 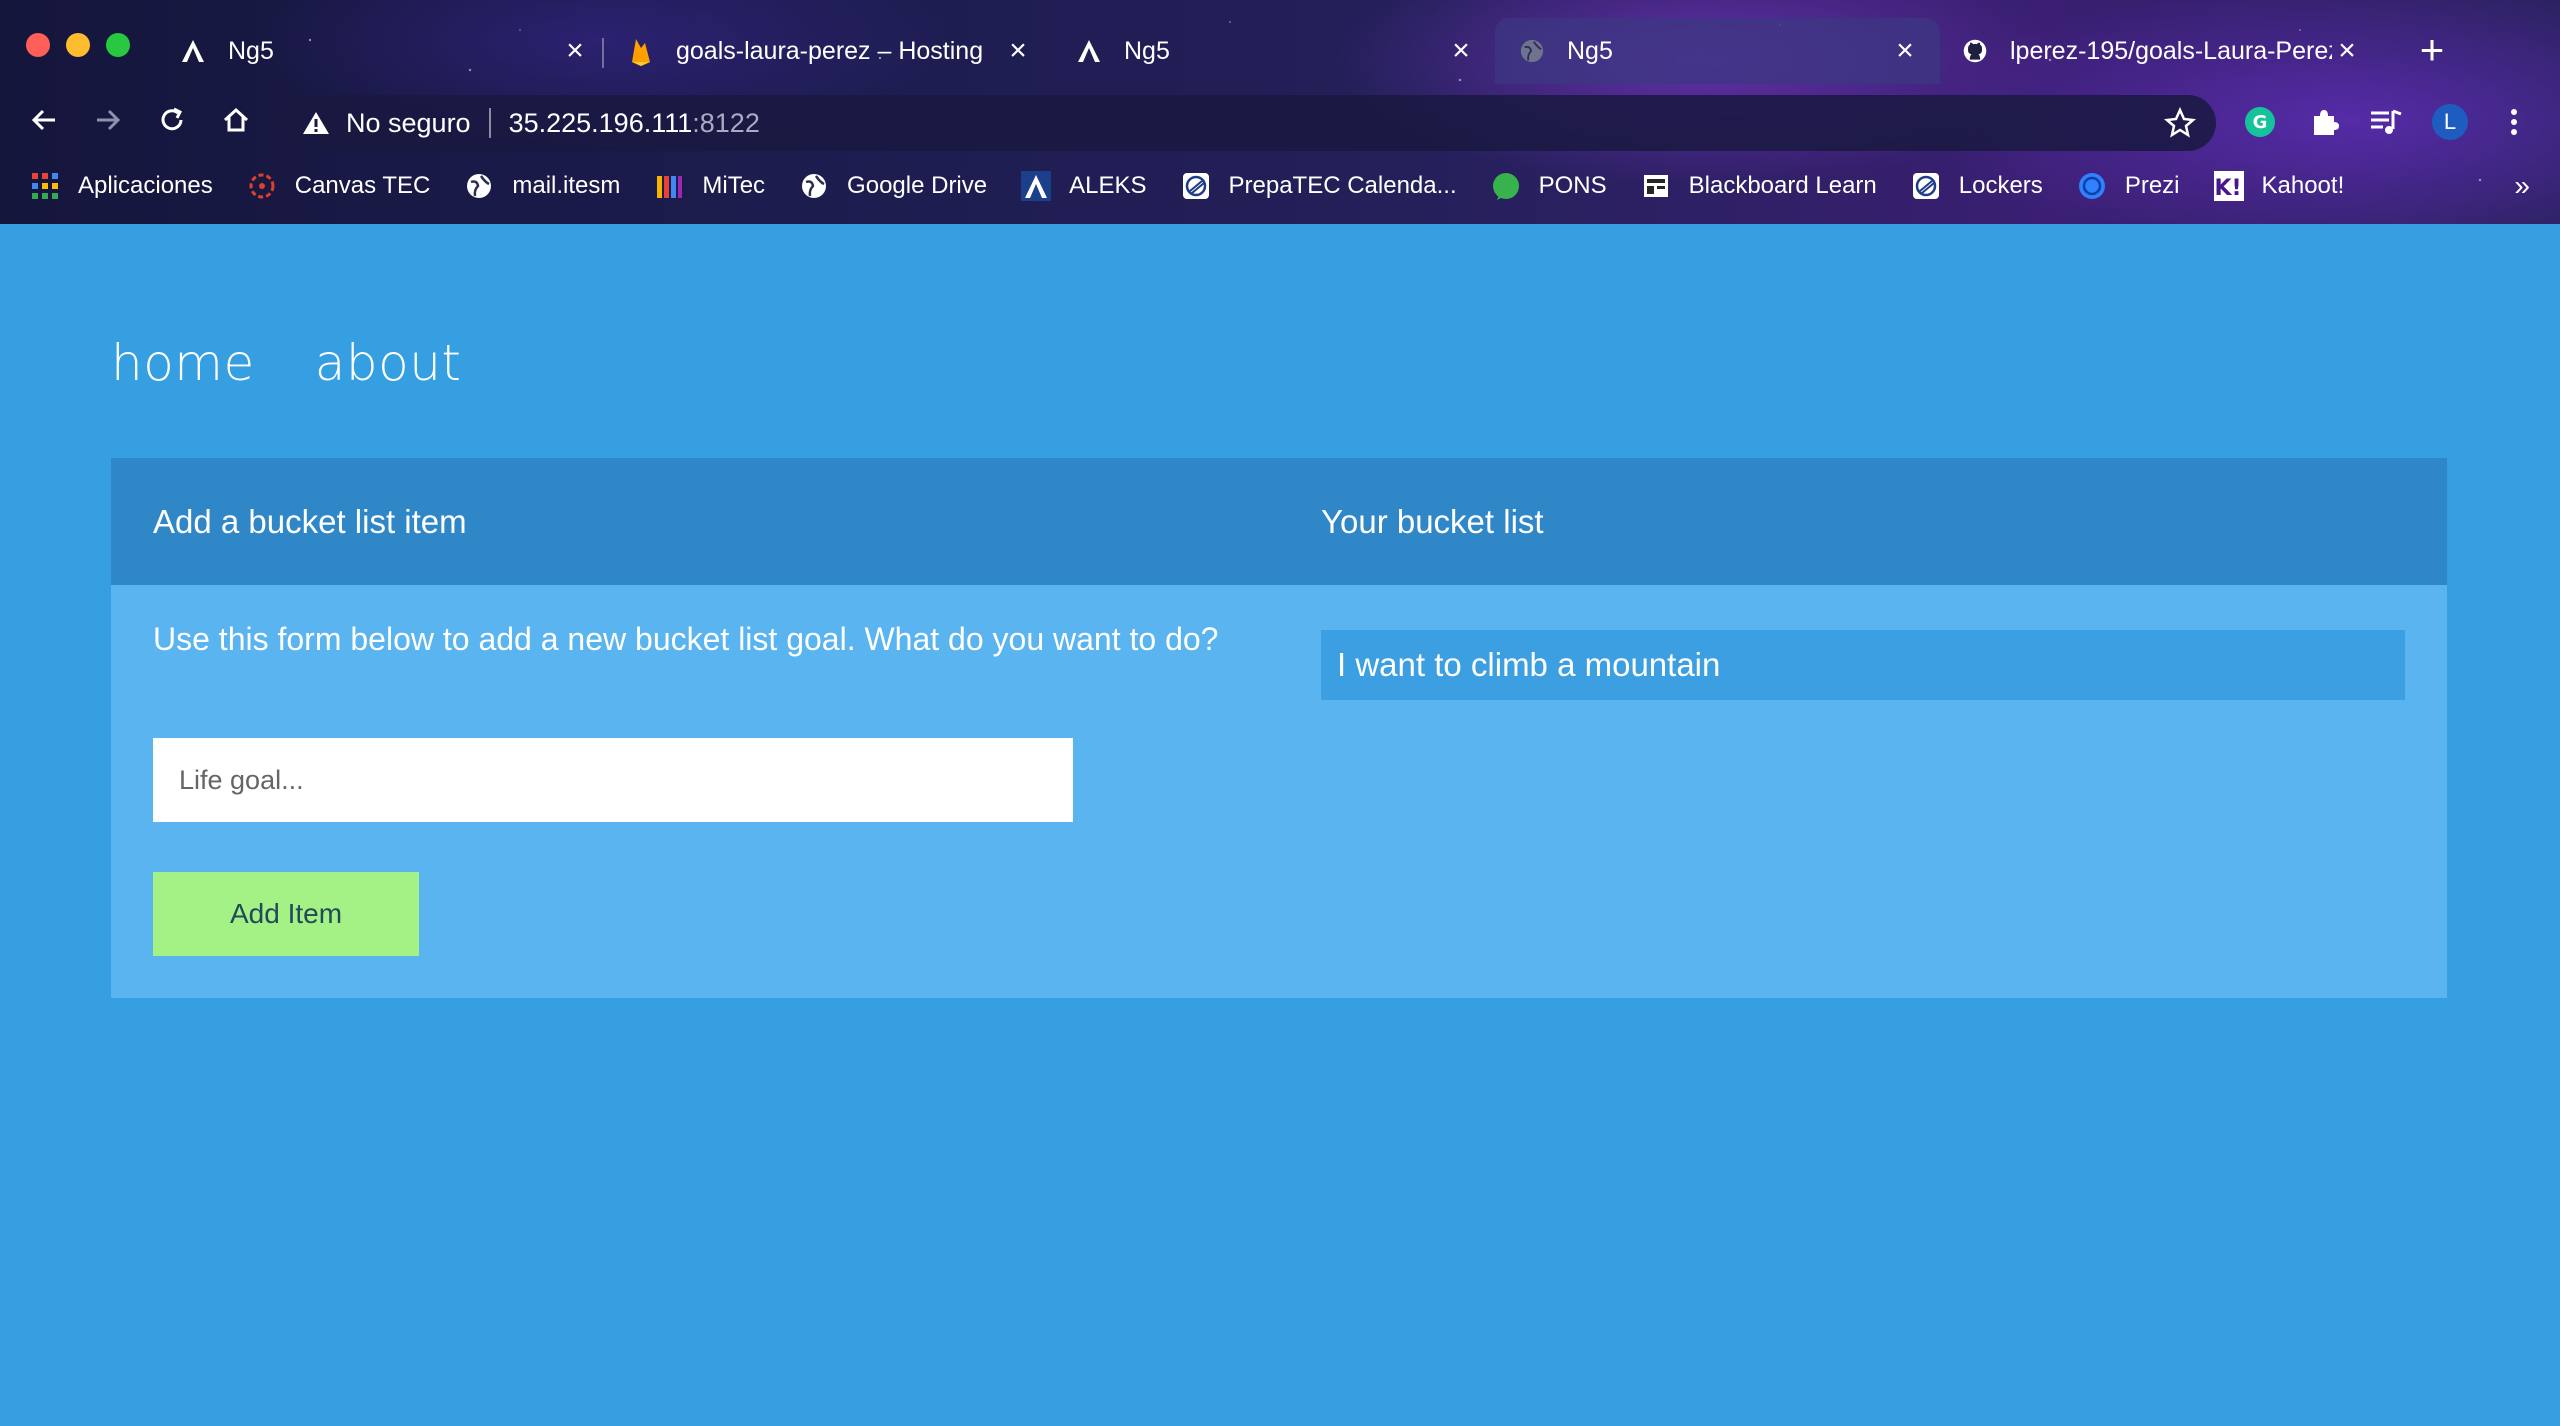 I want to click on warning-icon, so click(x=316, y=123).